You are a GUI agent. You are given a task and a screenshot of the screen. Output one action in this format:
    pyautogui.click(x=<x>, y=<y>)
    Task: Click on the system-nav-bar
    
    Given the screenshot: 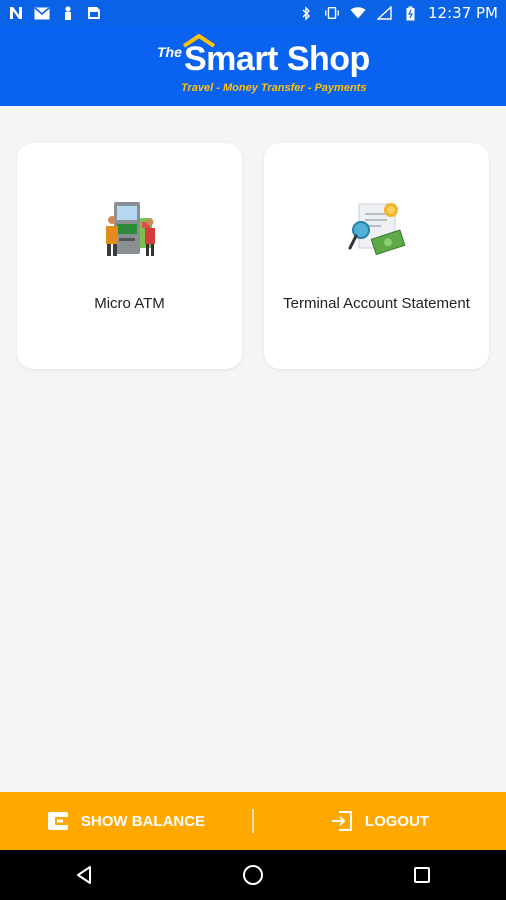 What is the action you would take?
    pyautogui.click(x=253, y=875)
    